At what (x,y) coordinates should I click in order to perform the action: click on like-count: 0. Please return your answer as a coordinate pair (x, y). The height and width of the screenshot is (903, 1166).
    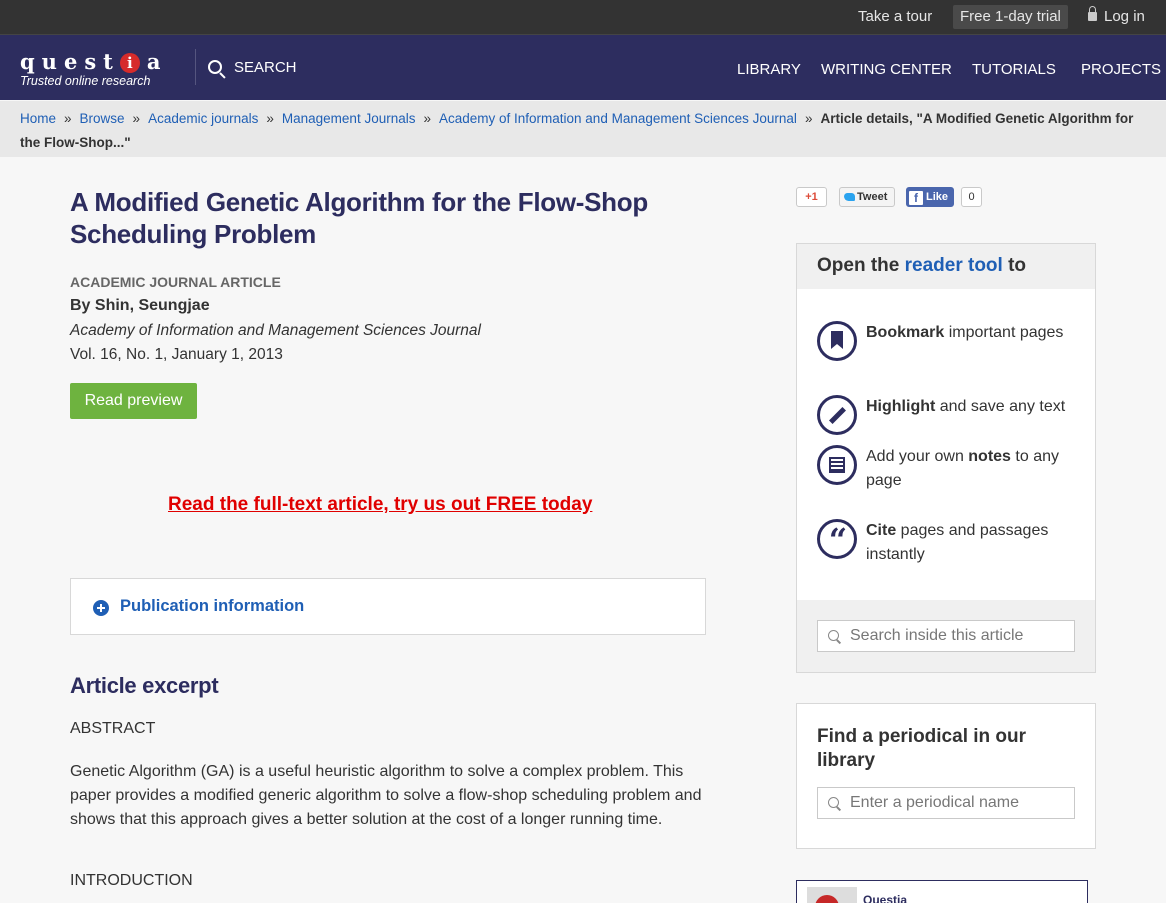
    Looking at the image, I should click on (971, 197).